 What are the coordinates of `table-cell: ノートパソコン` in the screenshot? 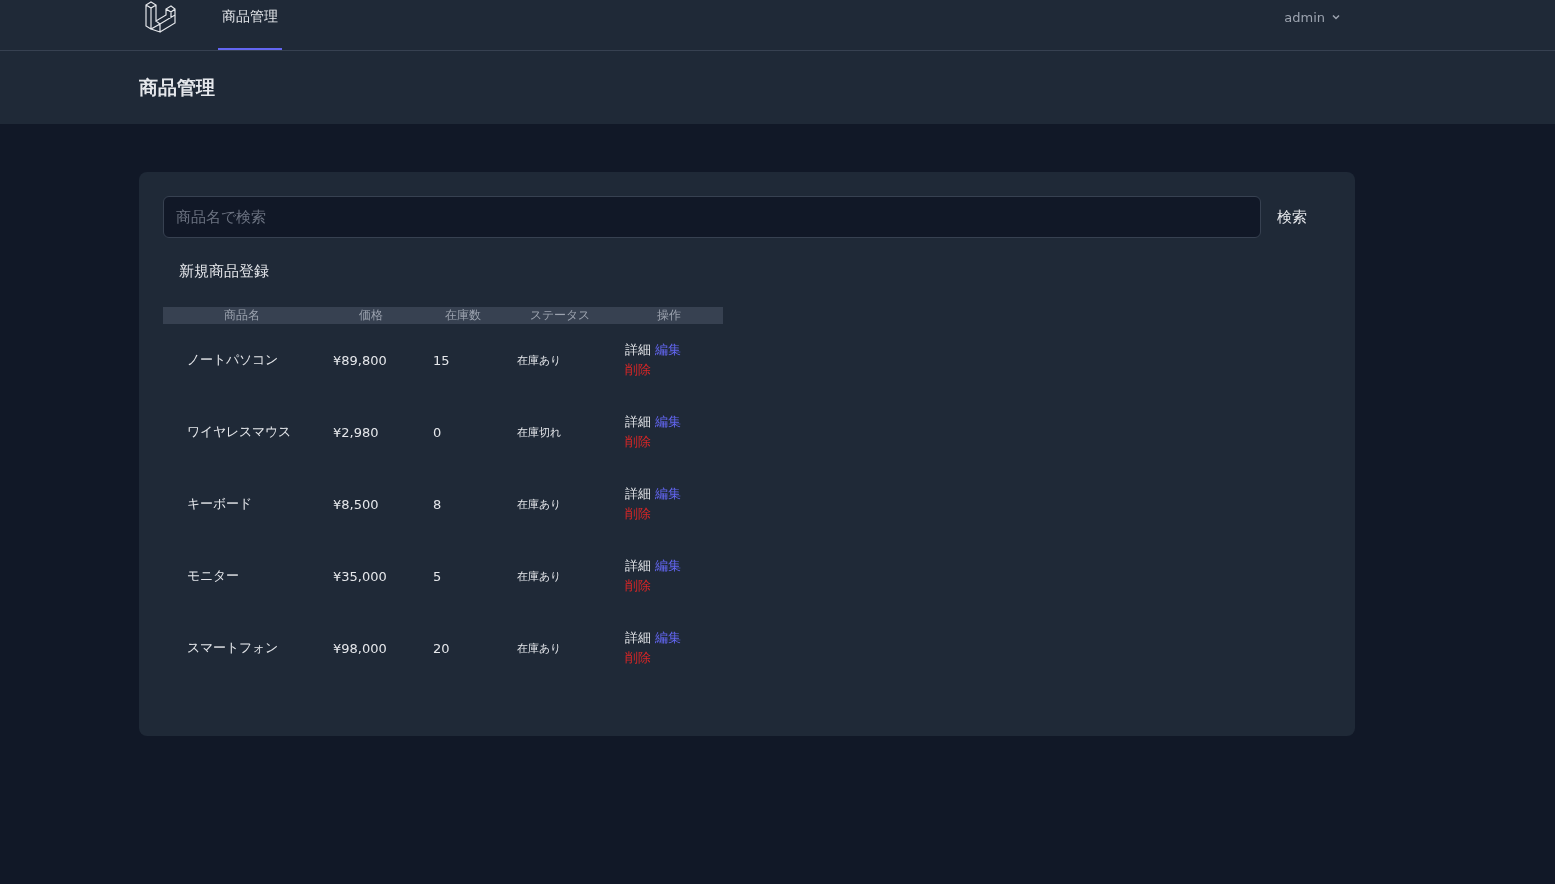 It's located at (242, 360).